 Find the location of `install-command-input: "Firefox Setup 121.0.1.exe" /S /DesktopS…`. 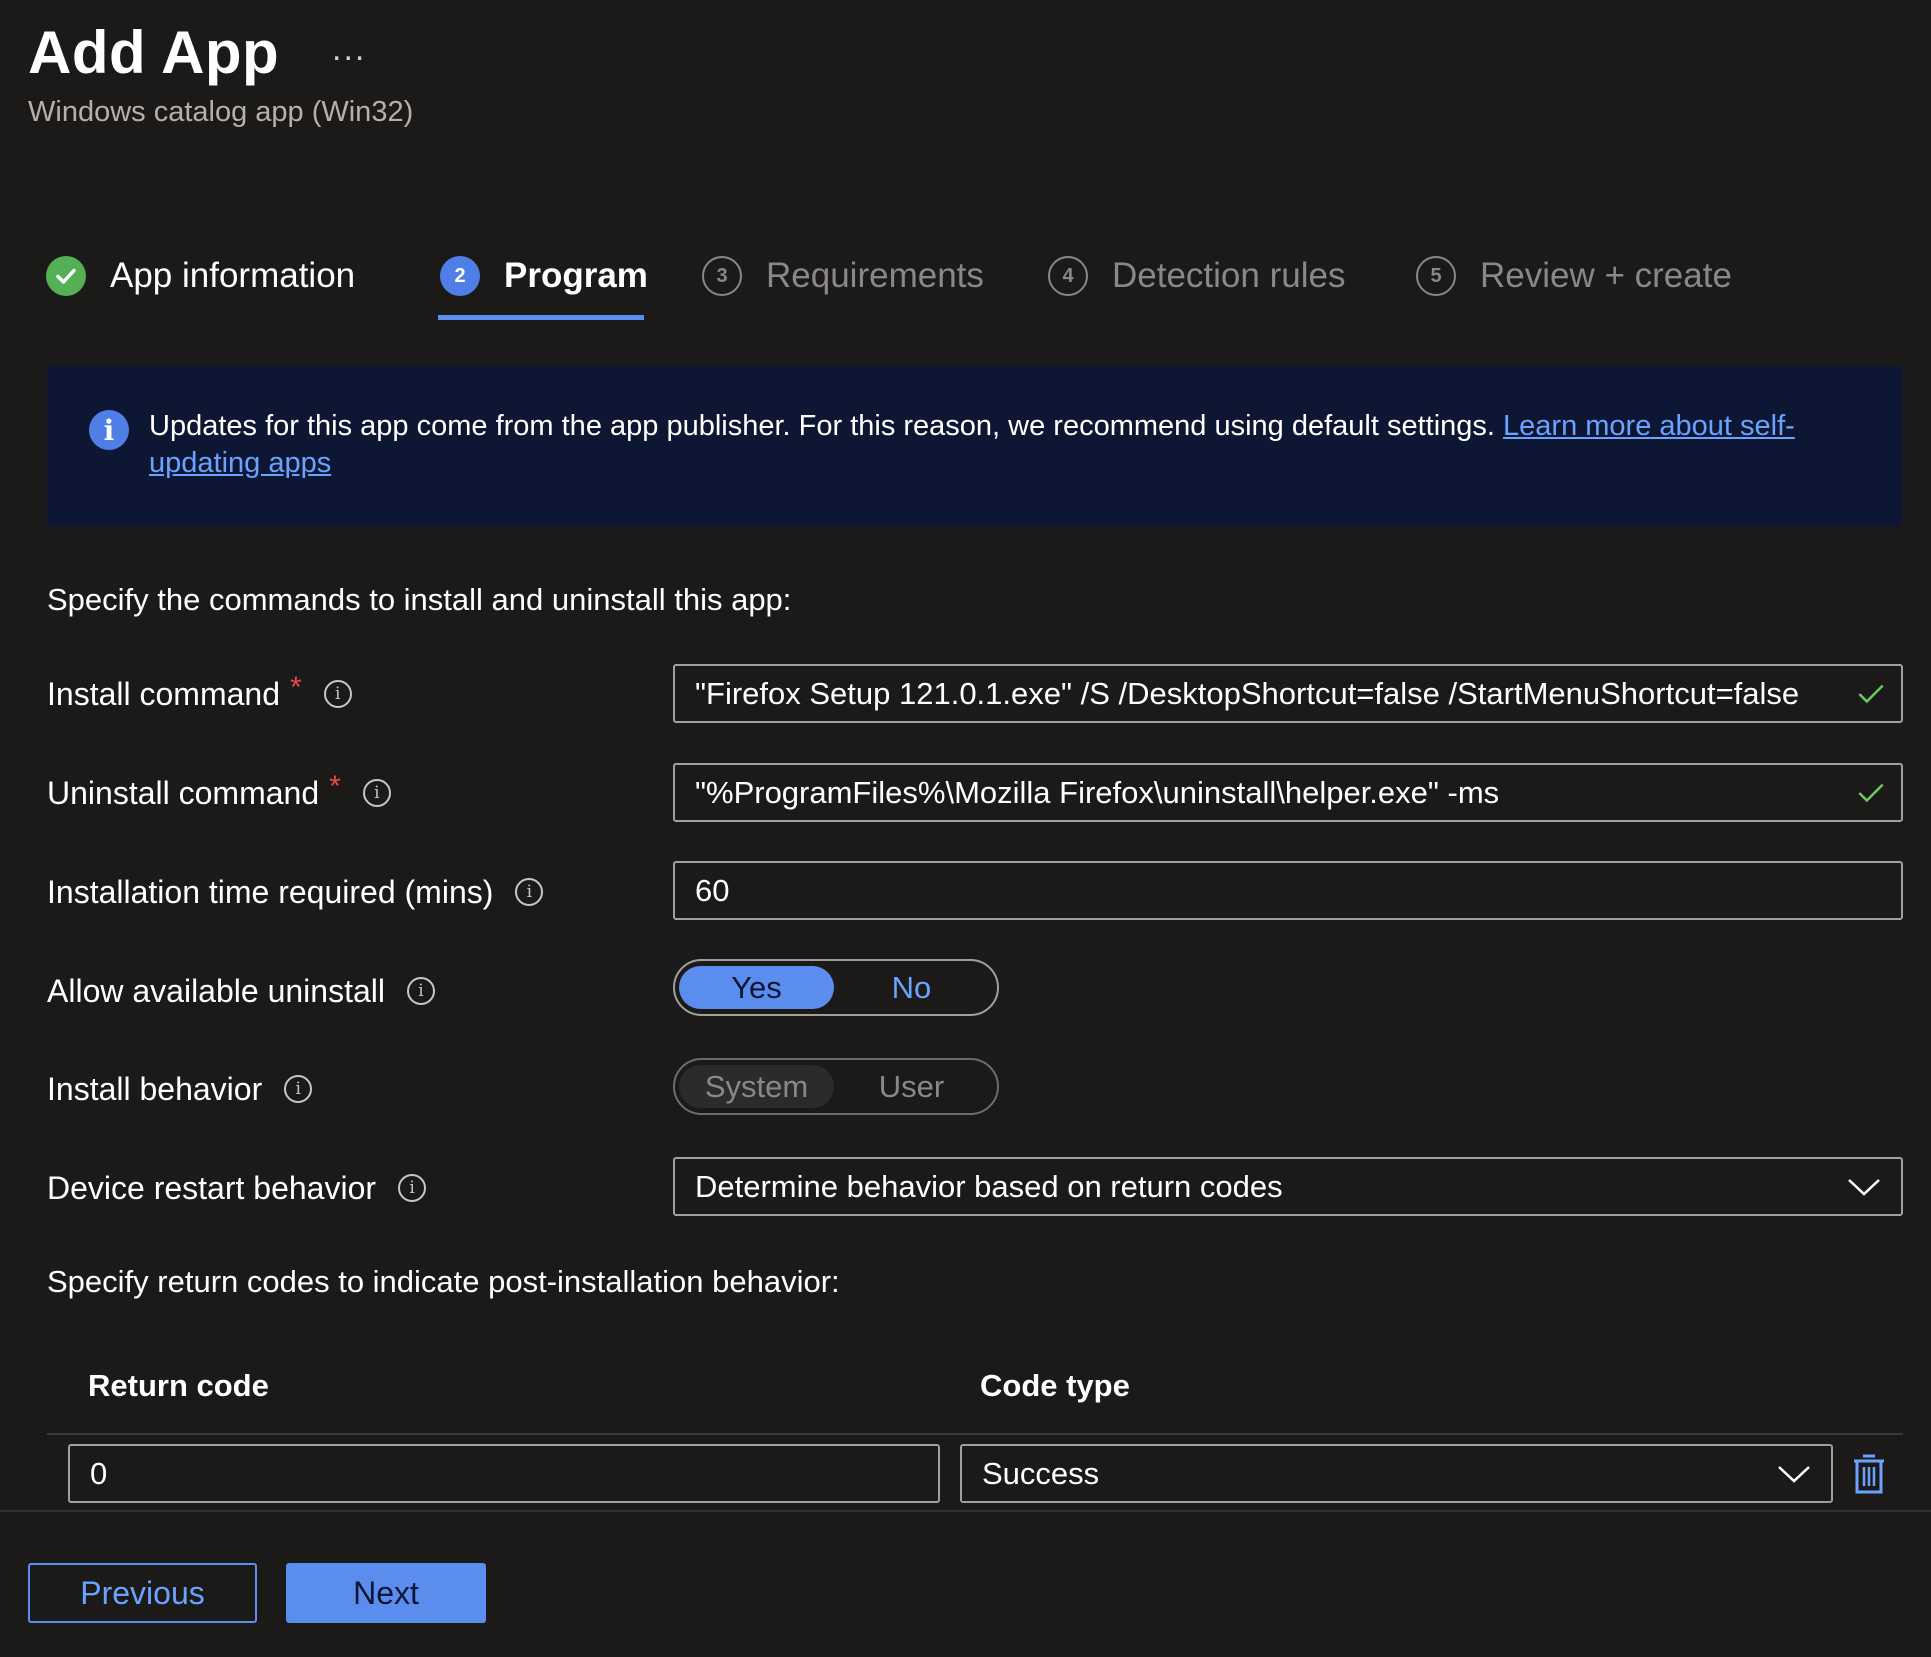

install-command-input: "Firefox Setup 121.0.1.exe" /S /DesktopS… is located at coordinates (1288, 693).